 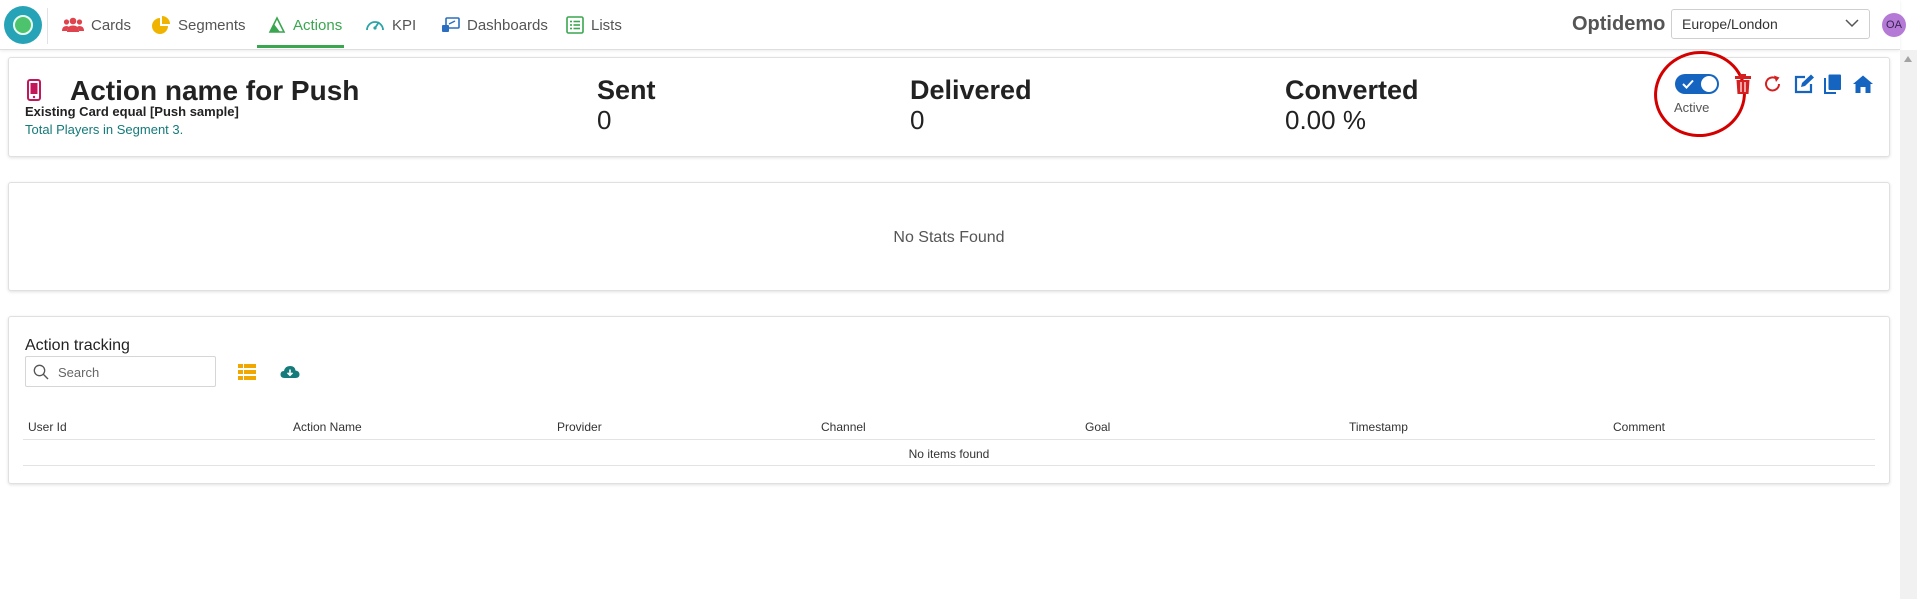 What do you see at coordinates (1773, 84) in the screenshot?
I see `refresh-icon` at bounding box center [1773, 84].